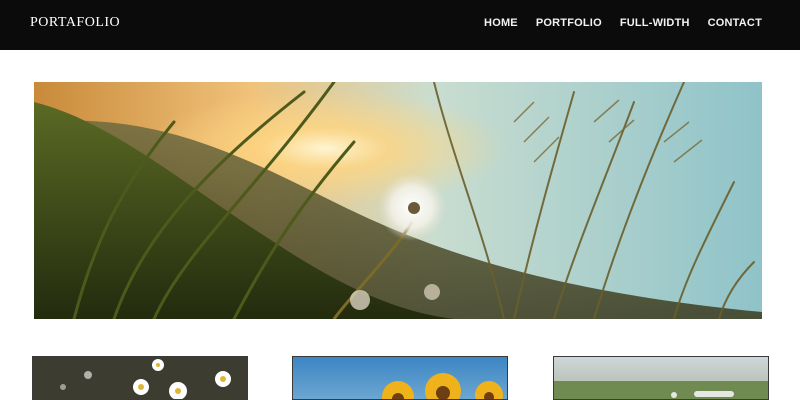 Image resolution: width=800 pixels, height=400 pixels. I want to click on thumbnail-sunflowers, so click(400, 378).